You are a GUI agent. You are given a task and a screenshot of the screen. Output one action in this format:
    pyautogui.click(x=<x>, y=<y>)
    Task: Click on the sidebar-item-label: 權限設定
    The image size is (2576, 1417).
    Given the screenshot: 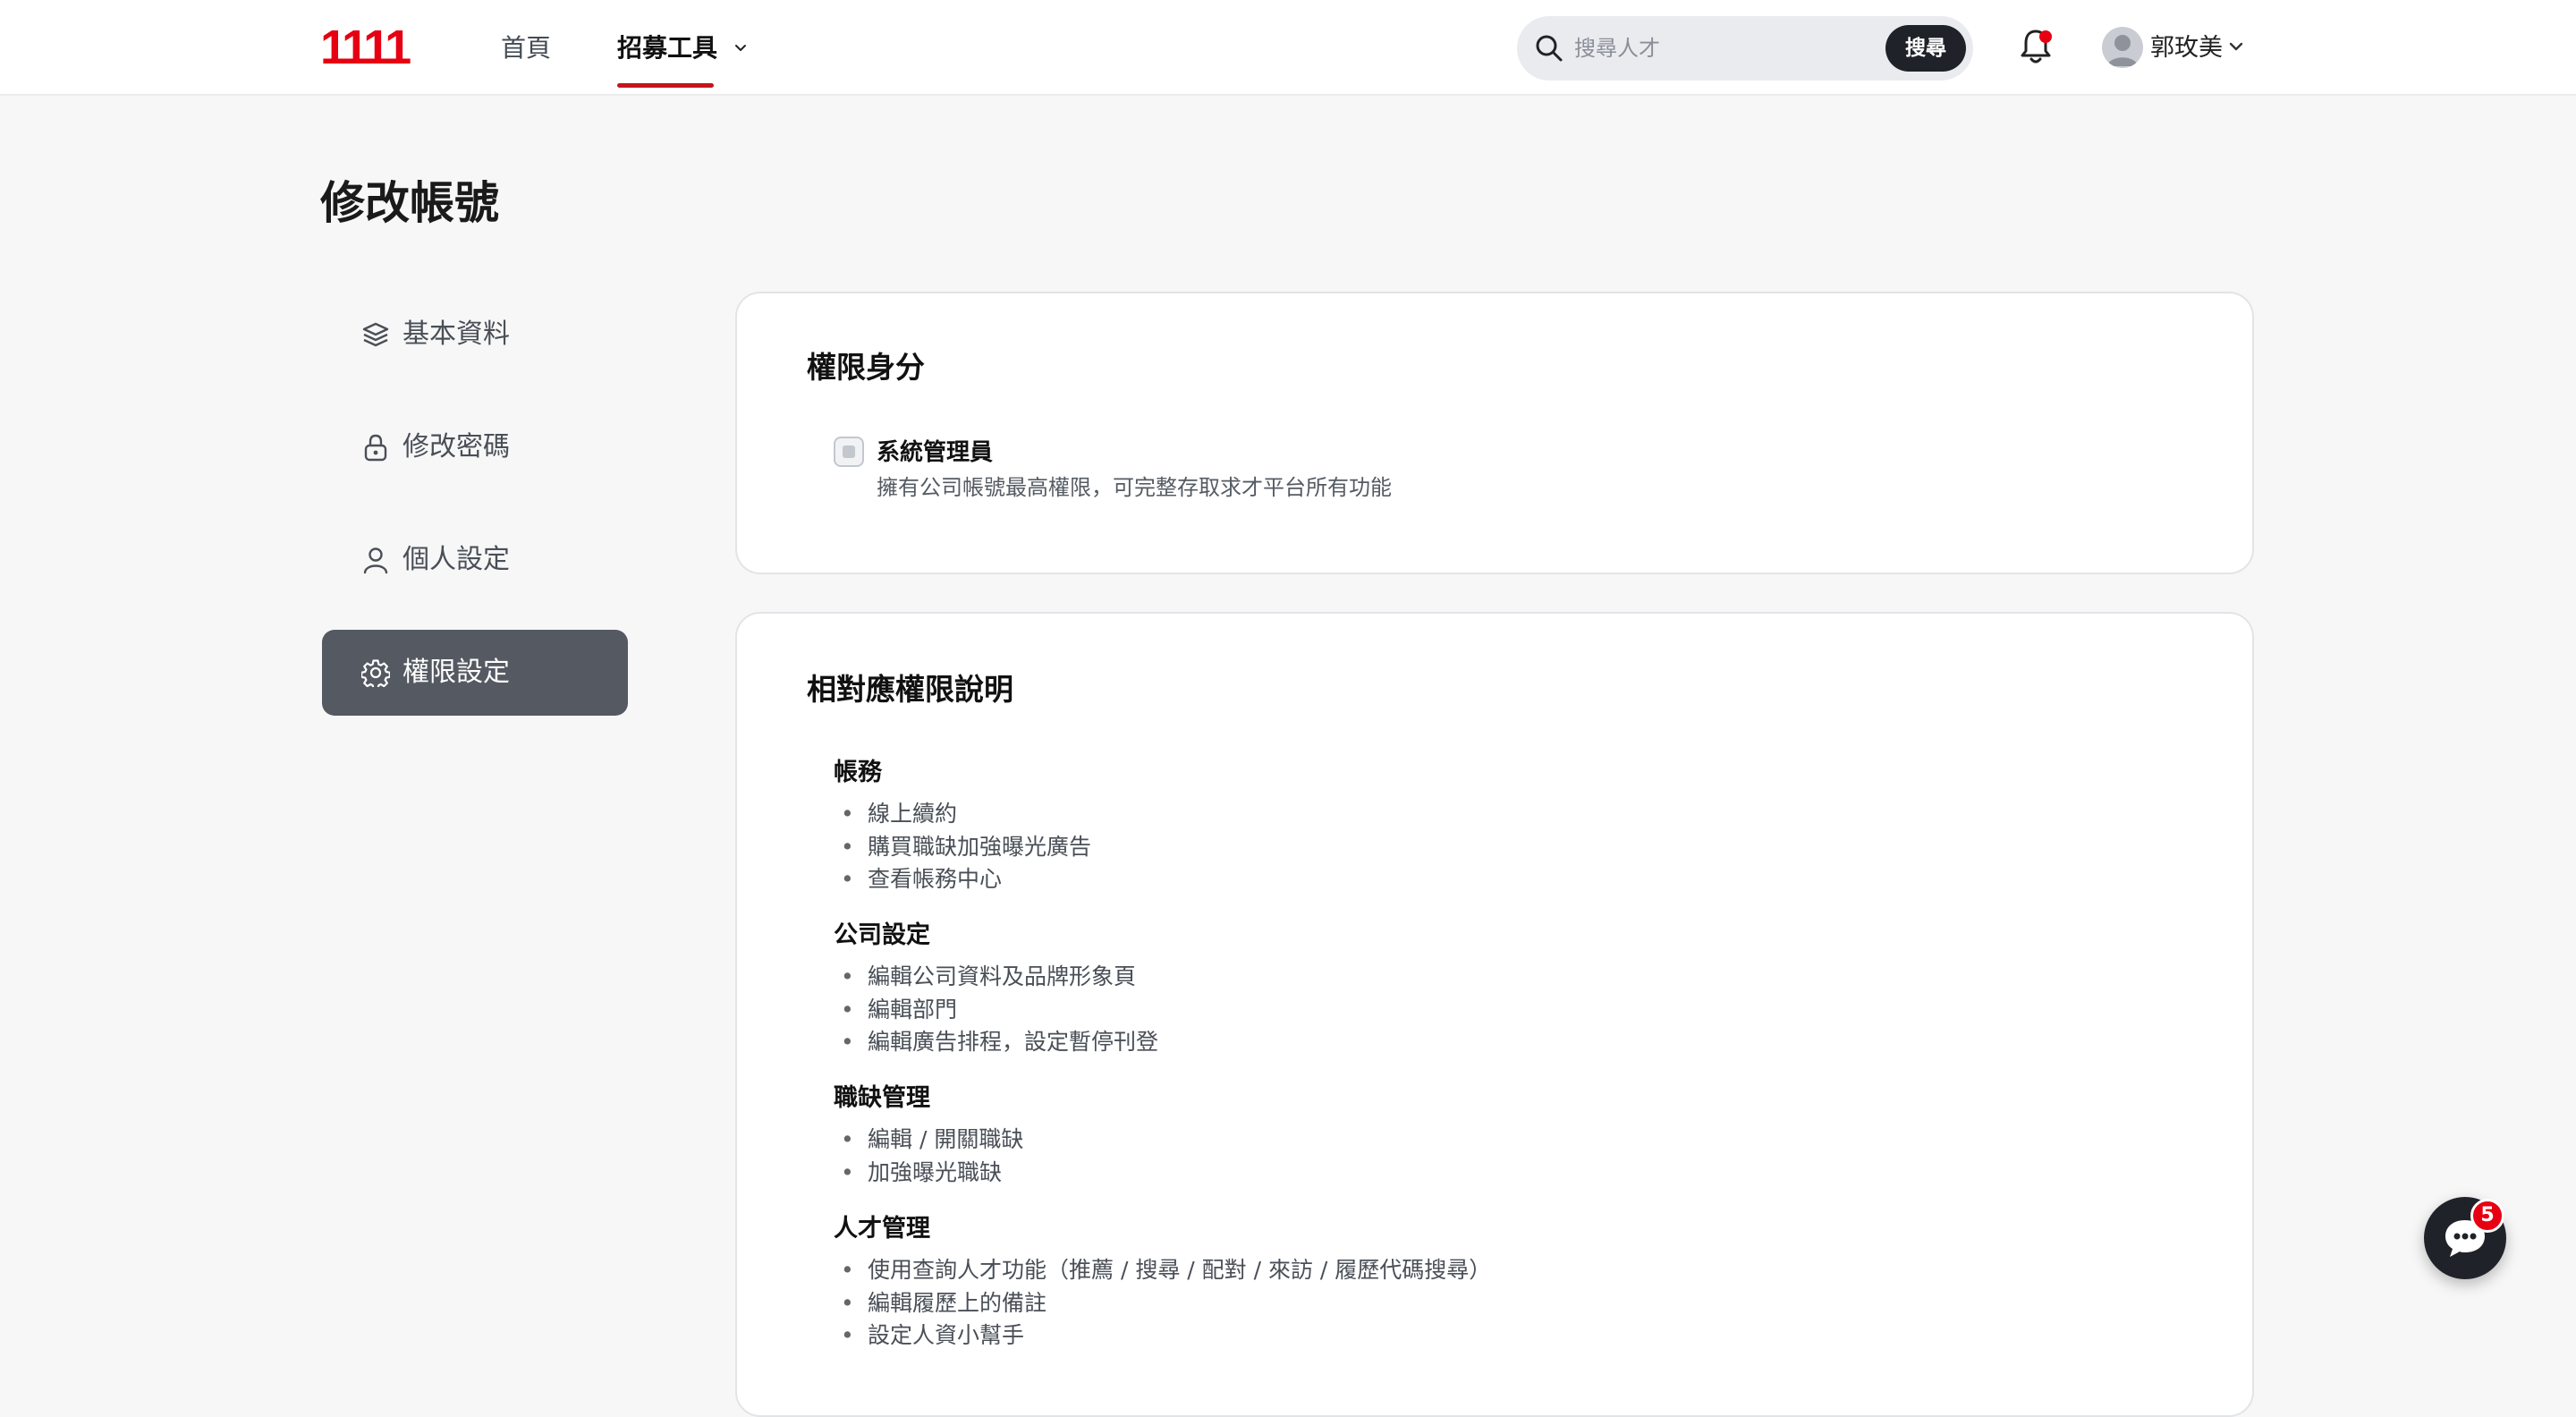 What is the action you would take?
    pyautogui.click(x=456, y=672)
    